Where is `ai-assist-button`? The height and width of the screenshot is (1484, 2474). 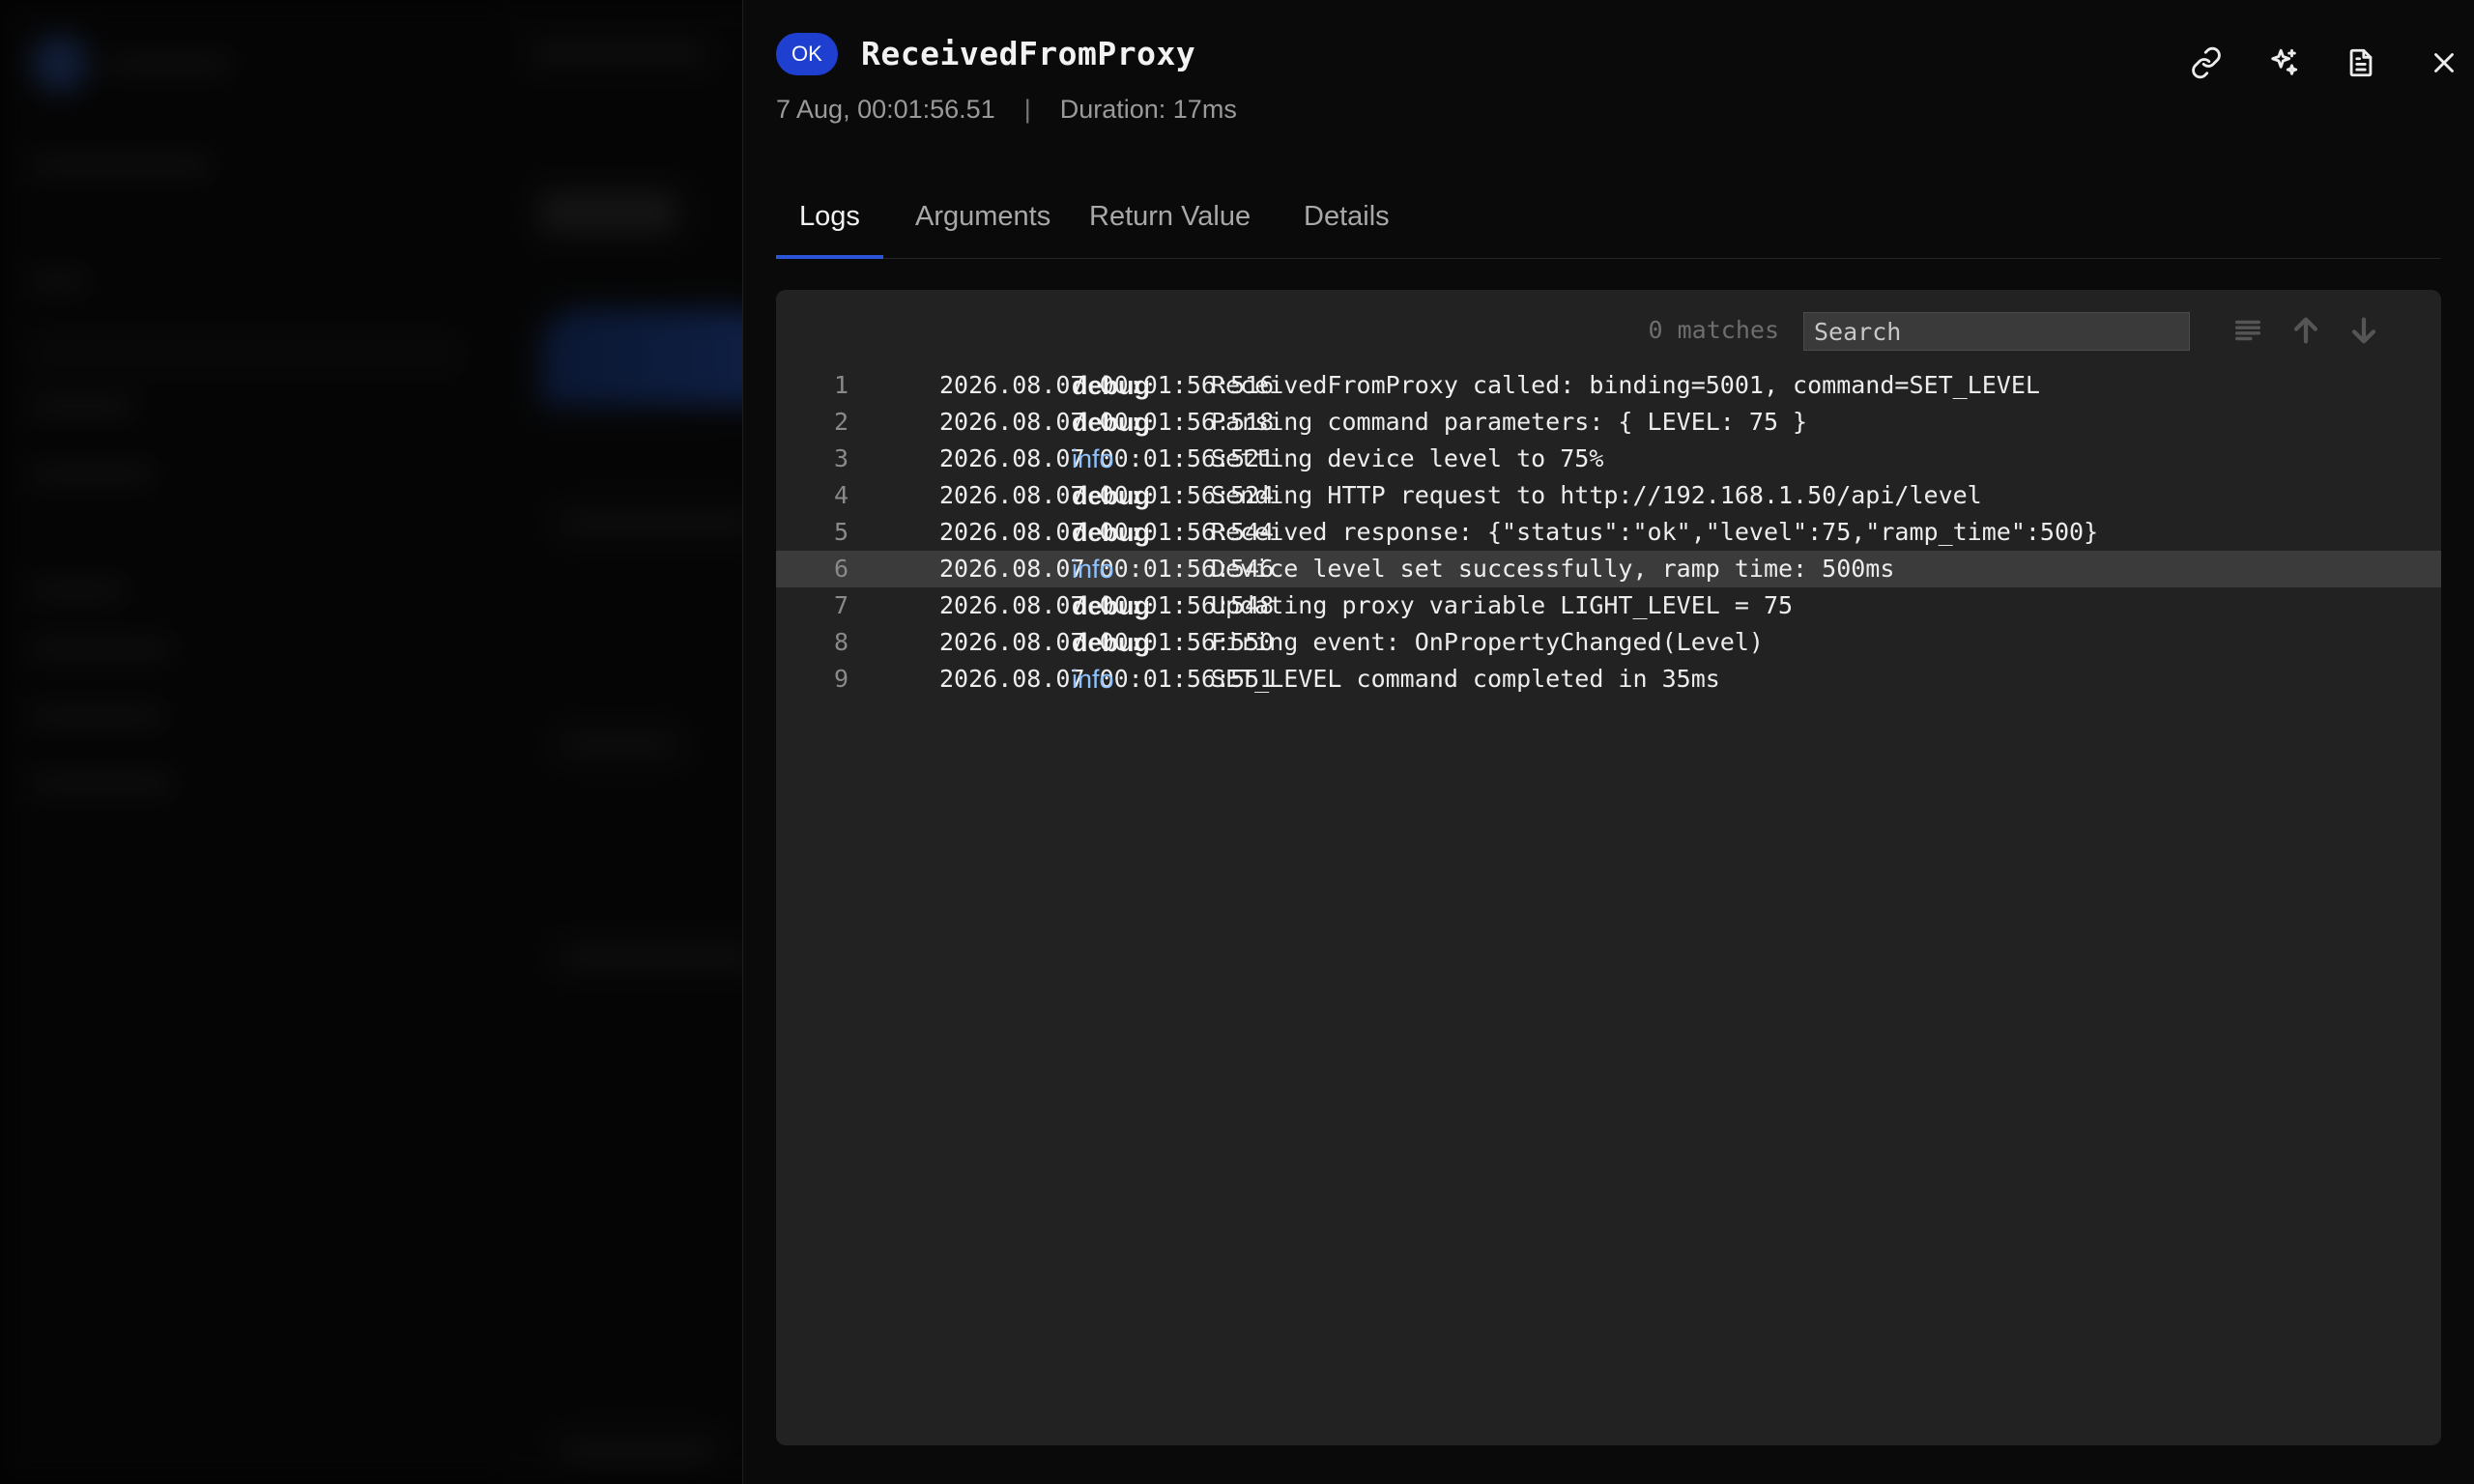
ai-assist-button is located at coordinates (2283, 63).